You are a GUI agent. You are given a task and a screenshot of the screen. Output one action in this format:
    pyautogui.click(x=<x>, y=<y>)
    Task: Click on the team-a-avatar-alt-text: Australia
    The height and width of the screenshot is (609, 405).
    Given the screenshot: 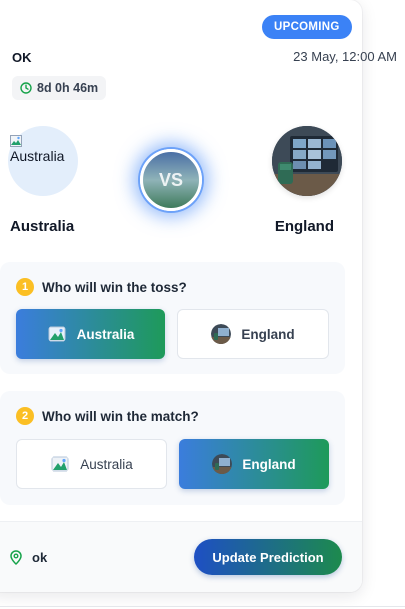 What is the action you would take?
    pyautogui.click(x=37, y=156)
    